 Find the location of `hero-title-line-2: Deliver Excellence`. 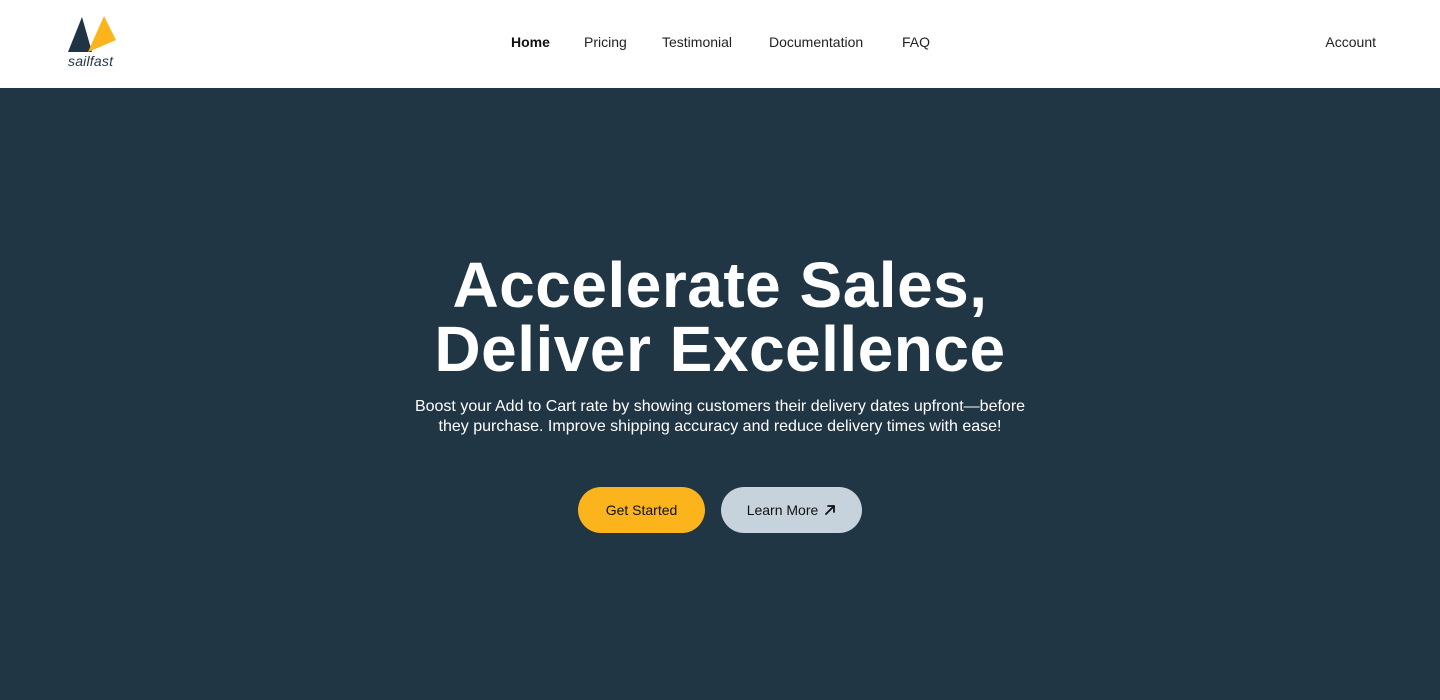

hero-title-line-2: Deliver Excellence is located at coordinates (720, 349).